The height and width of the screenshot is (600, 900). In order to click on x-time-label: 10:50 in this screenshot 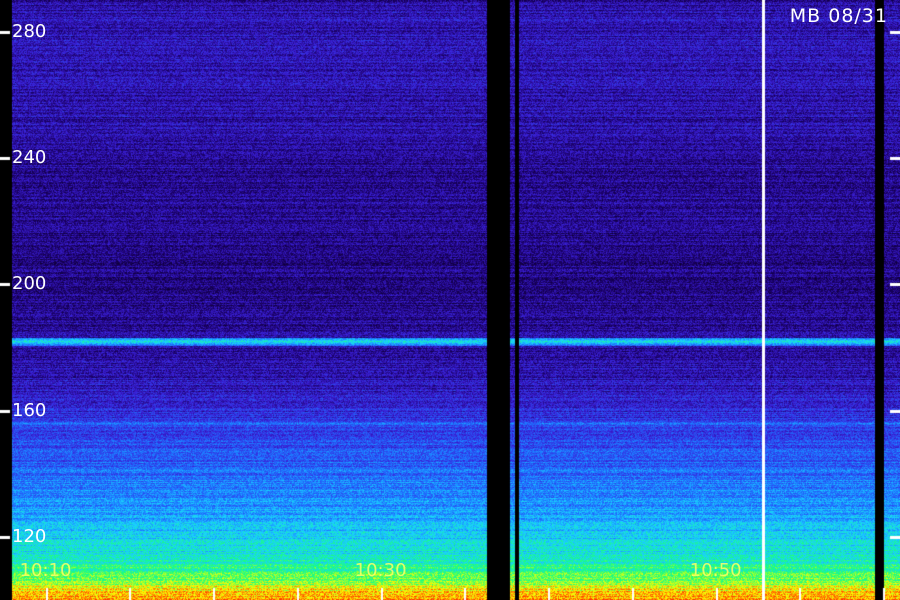, I will do `click(715, 570)`.